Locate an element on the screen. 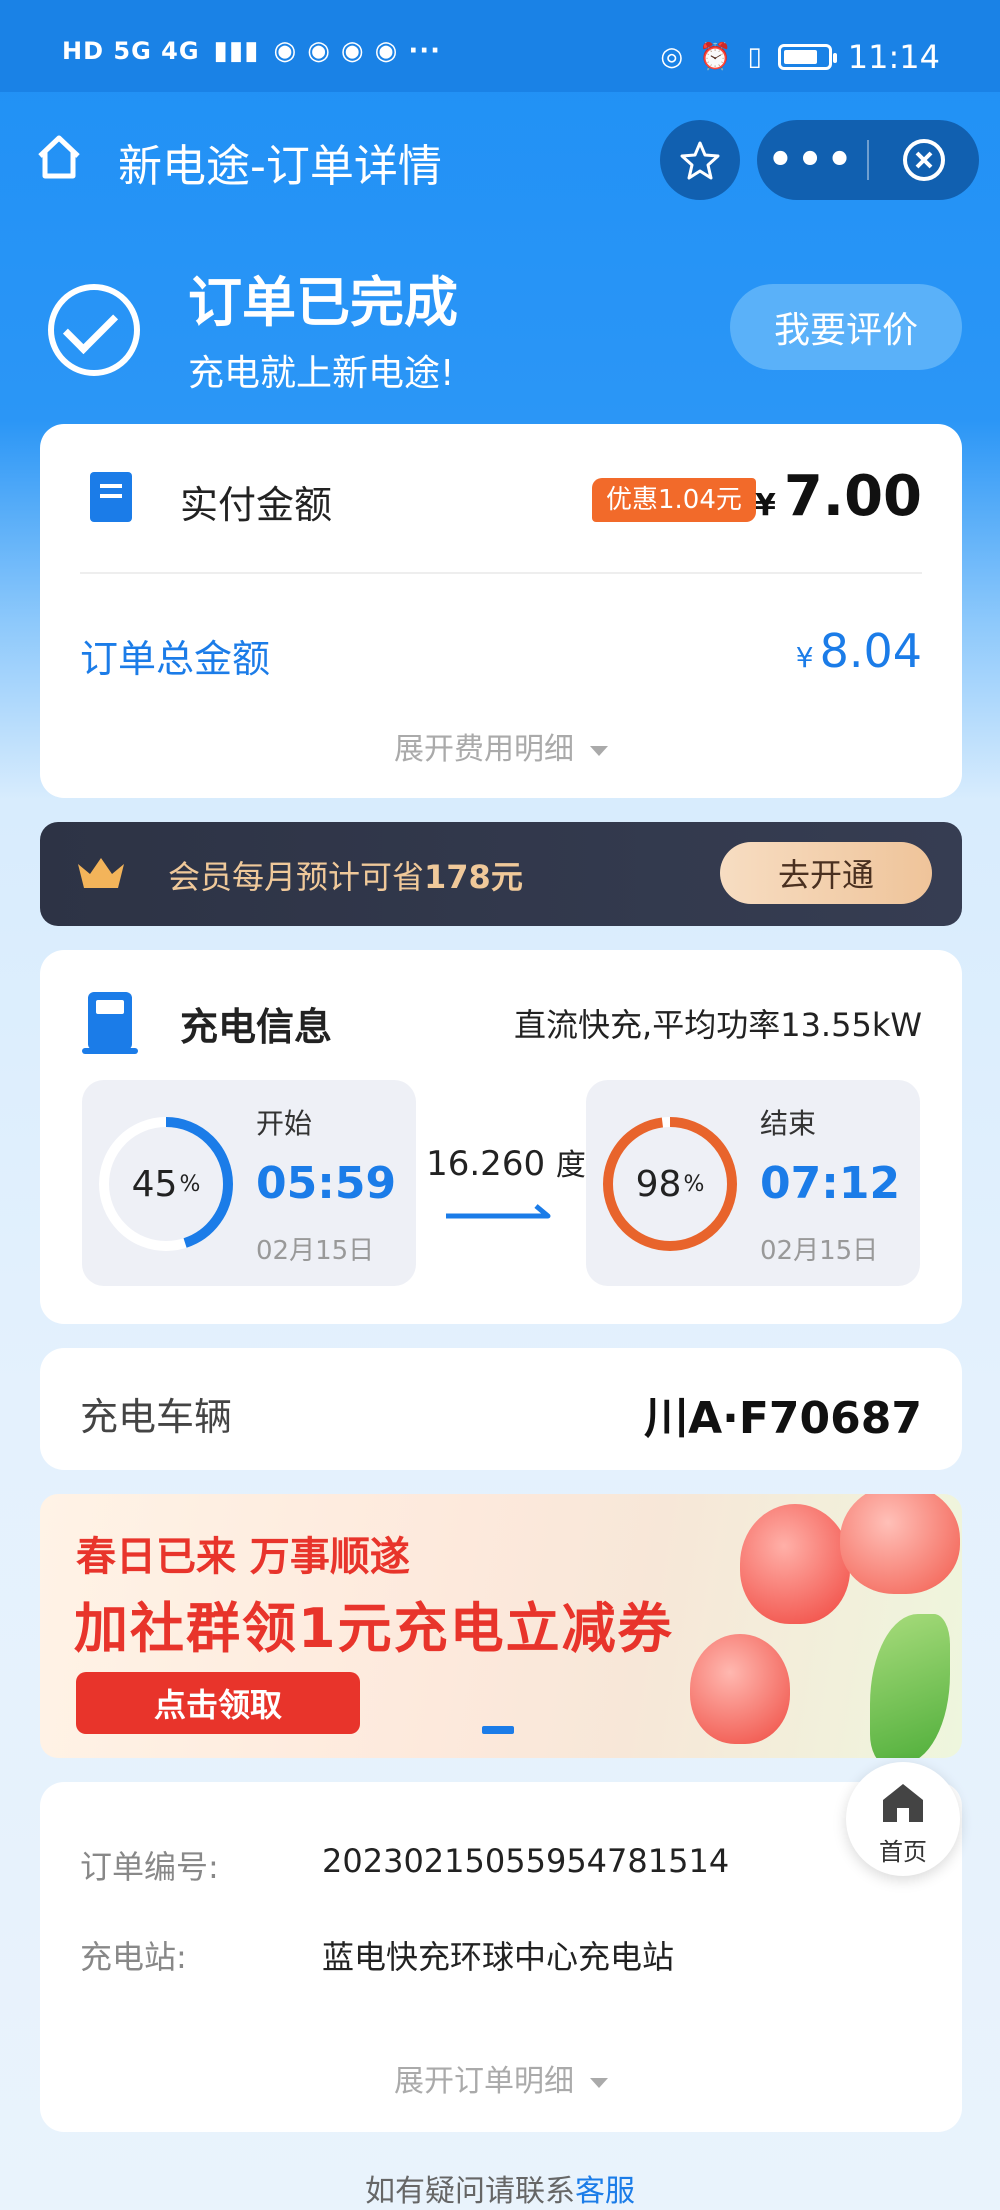  system-indicators: ◎ ⏰ ▯ 11:14 is located at coordinates (800, 57).